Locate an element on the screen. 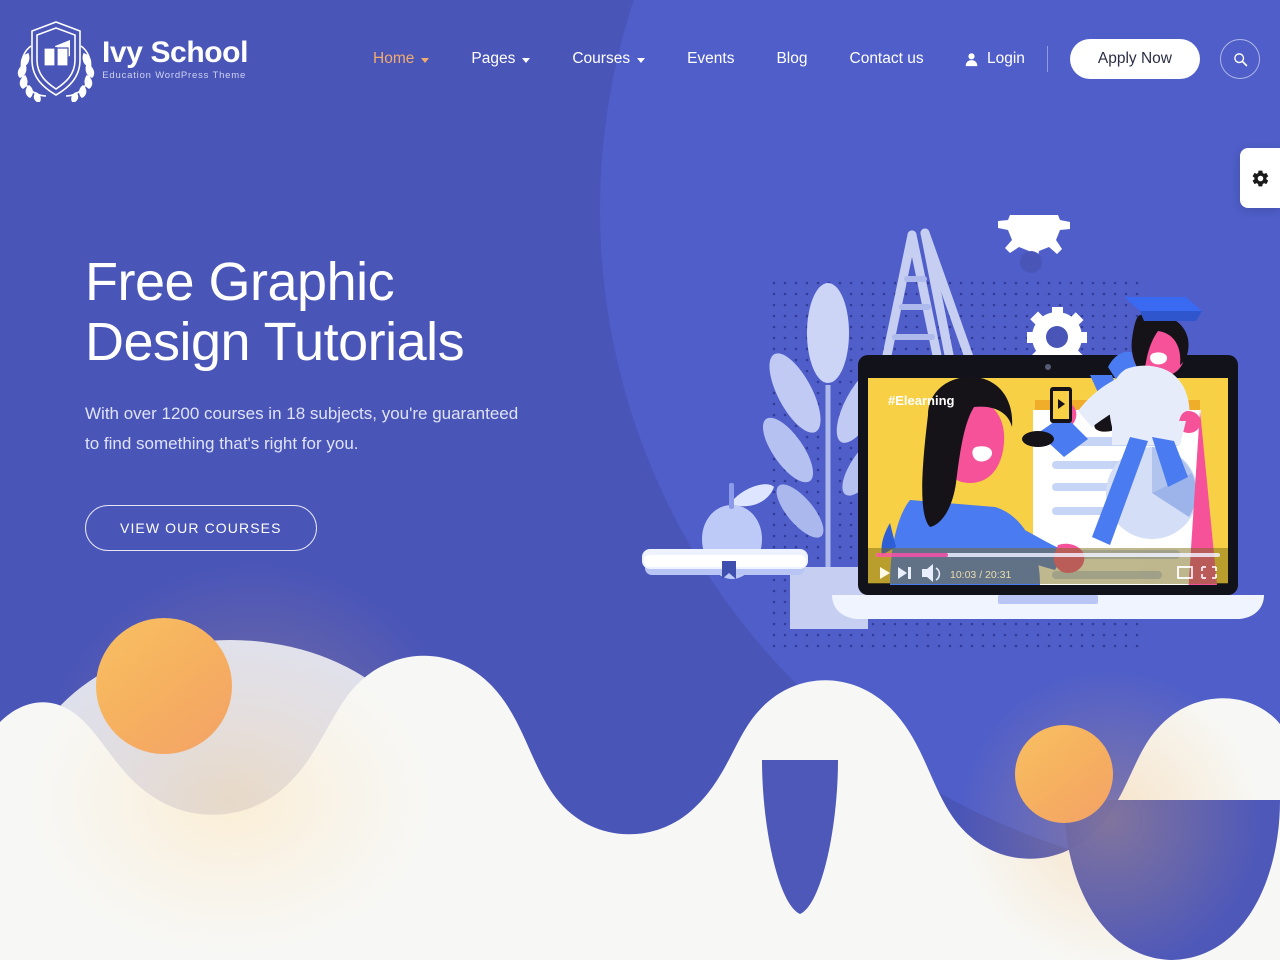 The image size is (1280, 960). nav-item-pages: Pages is located at coordinates (500, 59).